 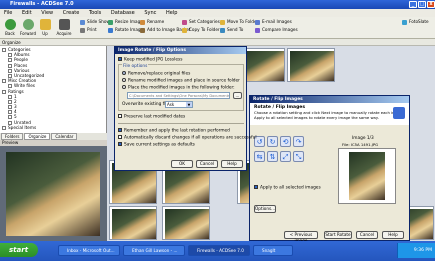 What do you see at coordinates (47, 13) in the screenshot?
I see `menu-view: View` at bounding box center [47, 13].